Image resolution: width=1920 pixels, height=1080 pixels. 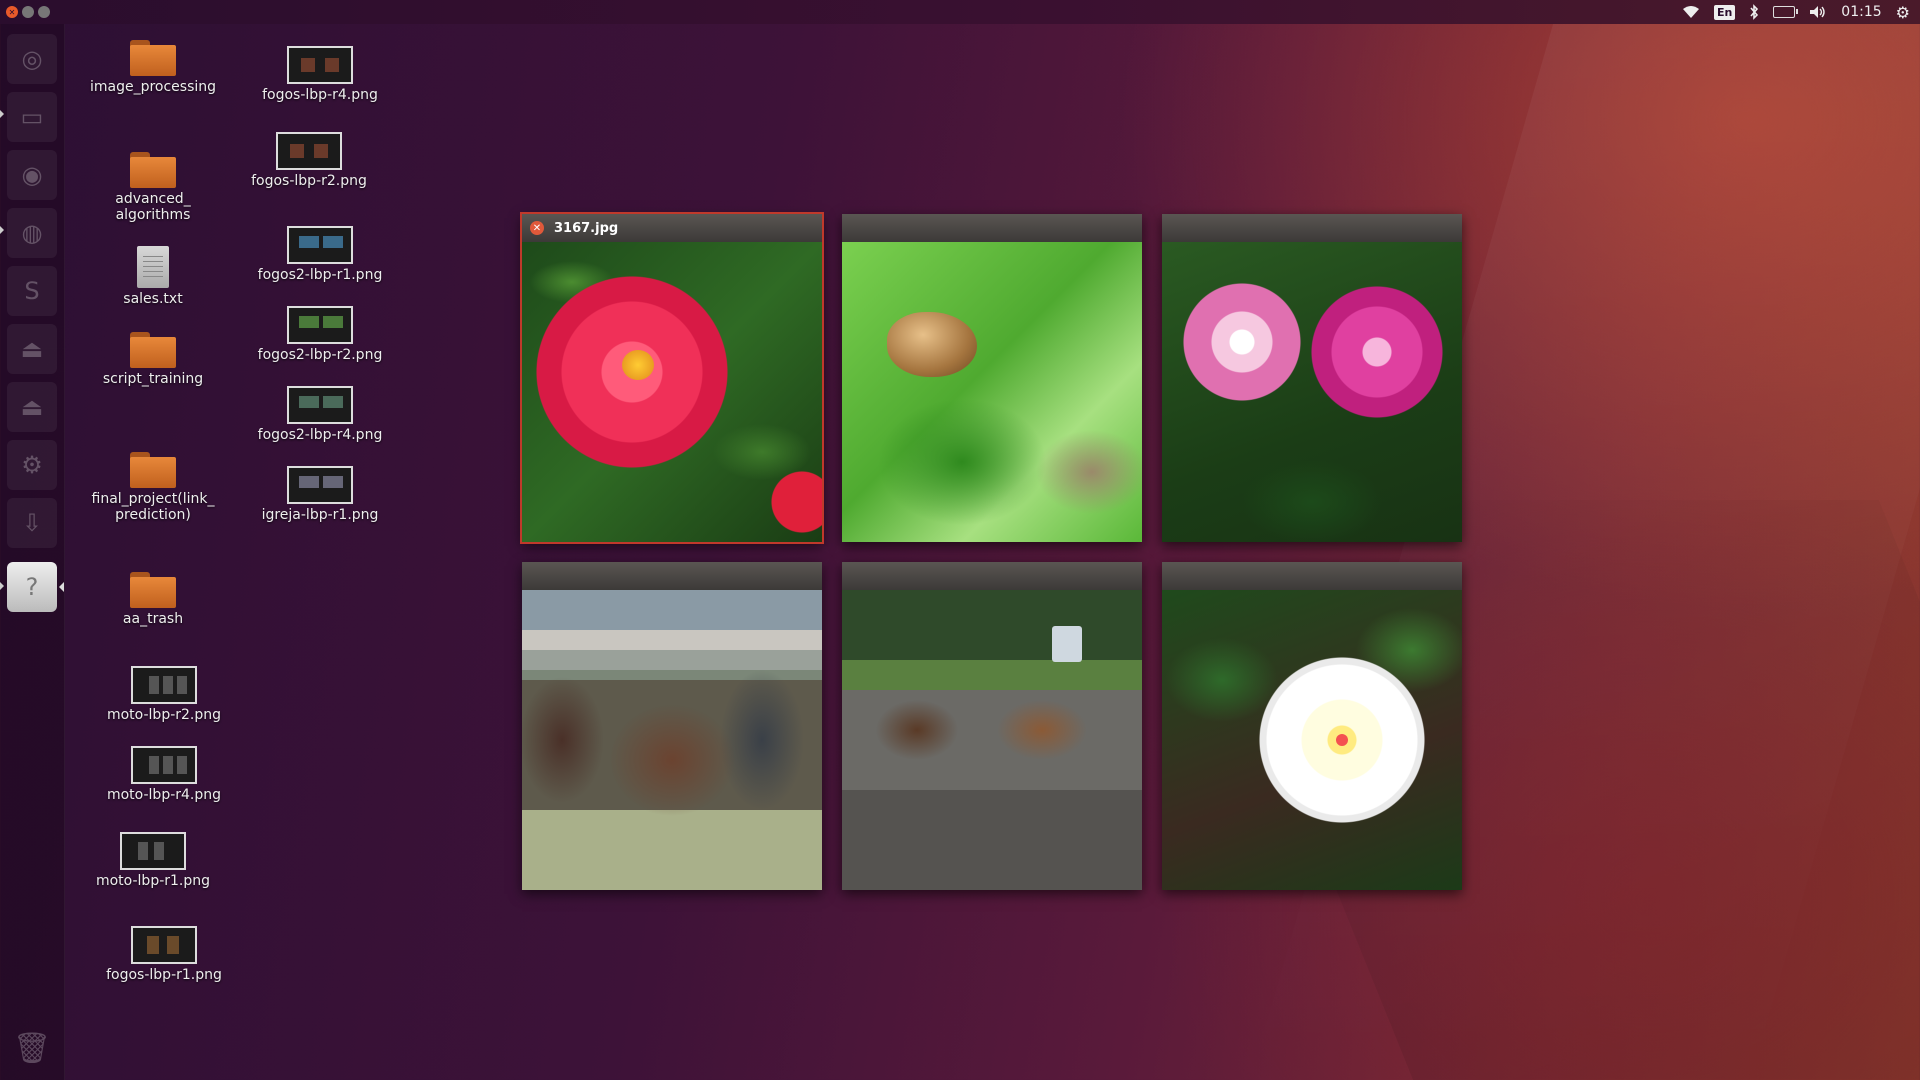 What do you see at coordinates (164, 975) in the screenshot?
I see `desktop-icon-label: fogos-lbp-r1.png` at bounding box center [164, 975].